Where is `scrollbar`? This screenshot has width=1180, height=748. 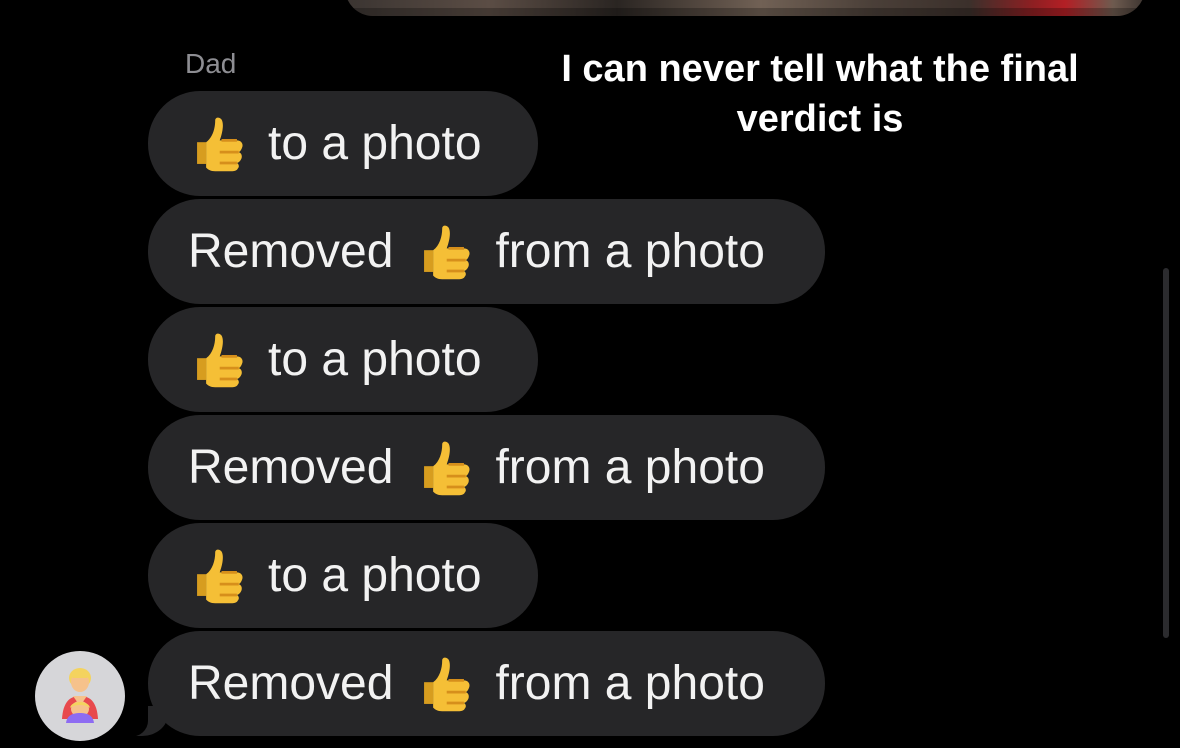 scrollbar is located at coordinates (1166, 453).